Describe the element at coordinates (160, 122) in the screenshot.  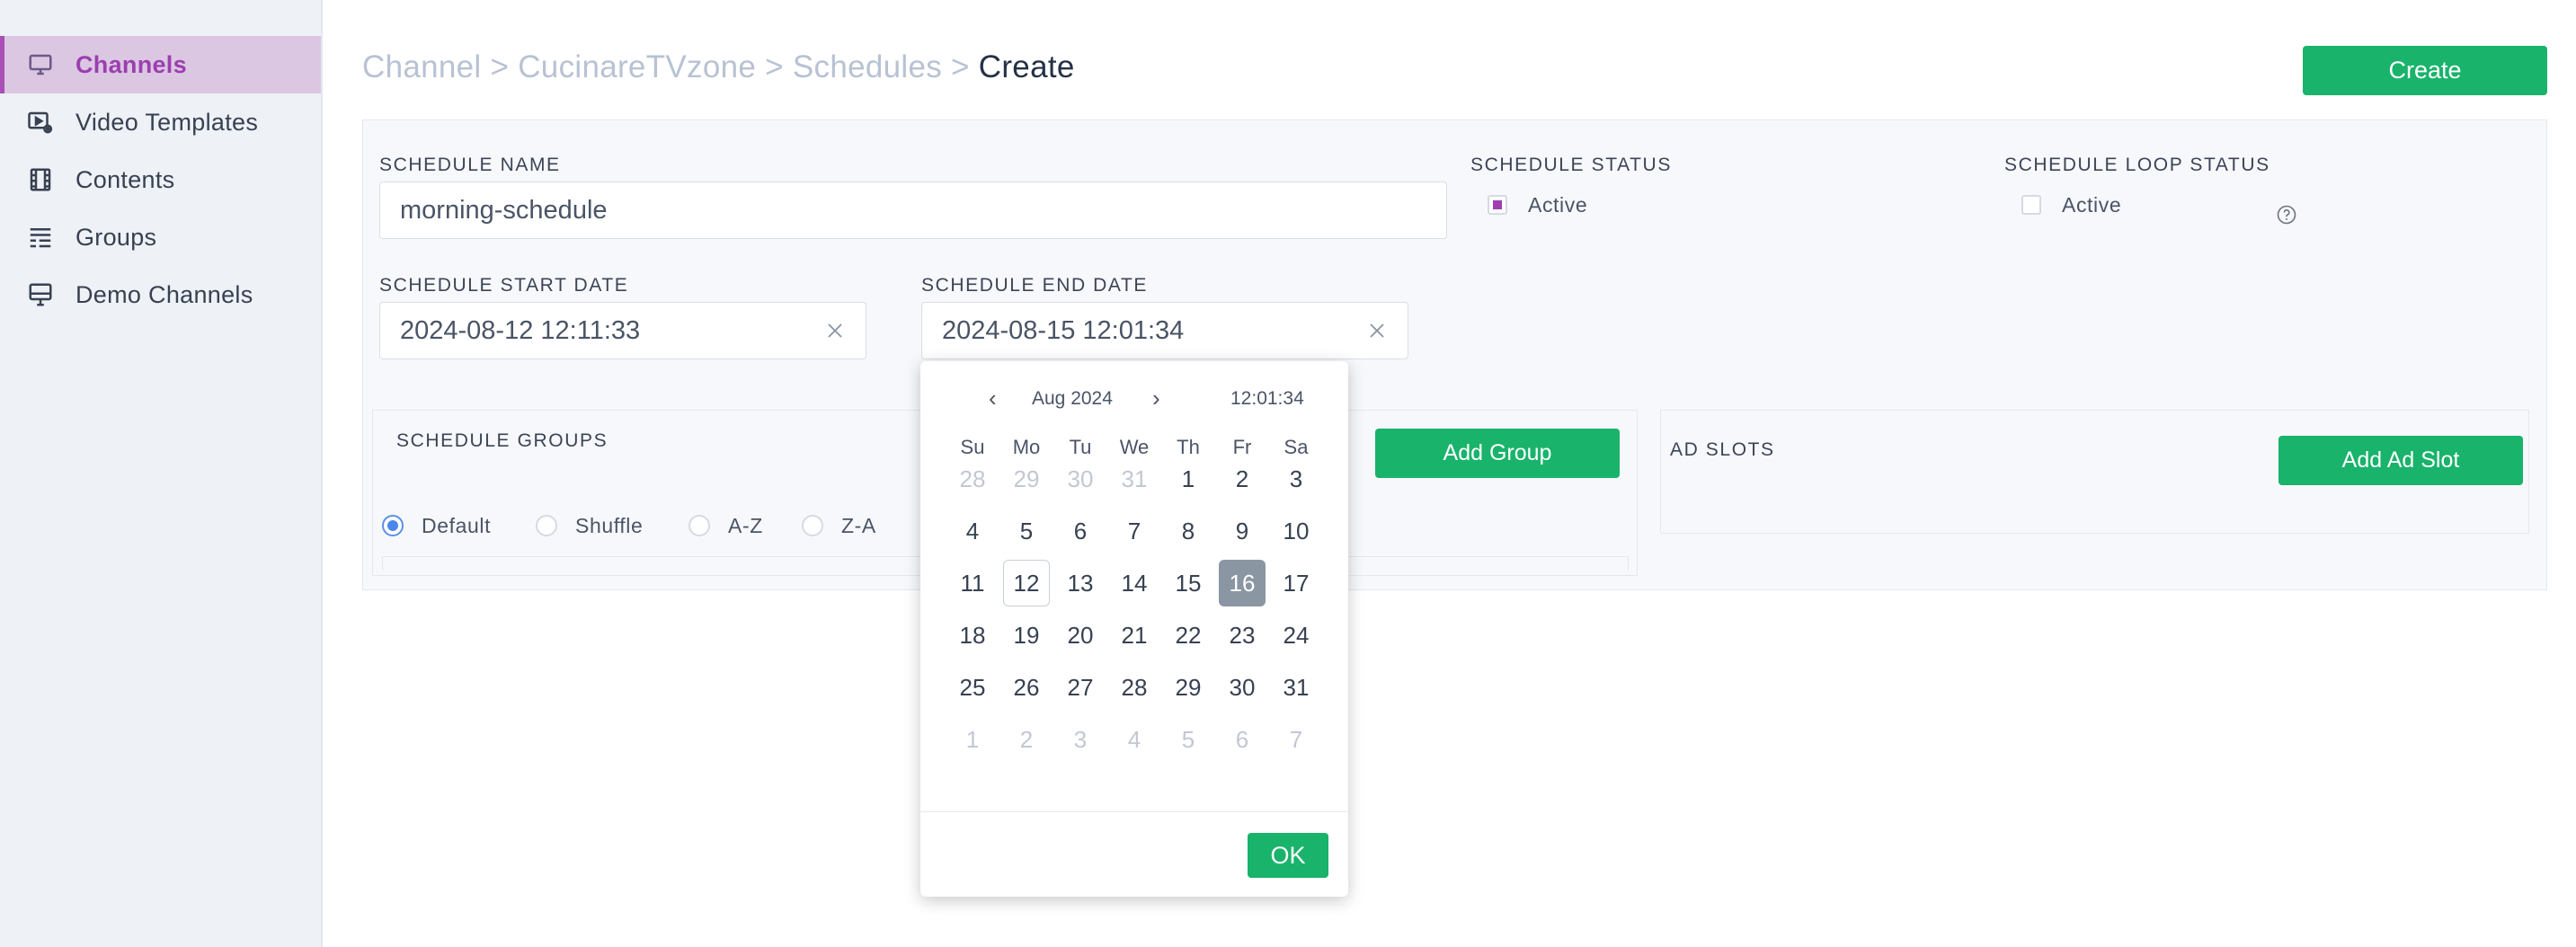
I see `sidebar-item-video-templates: Video Templates` at that location.